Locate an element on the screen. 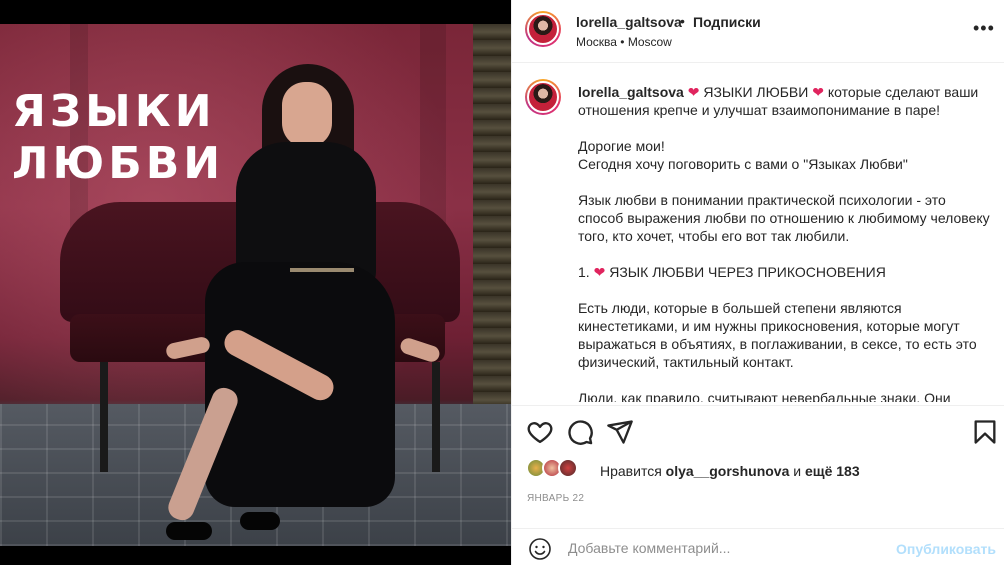 This screenshot has width=1004, height=565. smiley-icon is located at coordinates (540, 549).